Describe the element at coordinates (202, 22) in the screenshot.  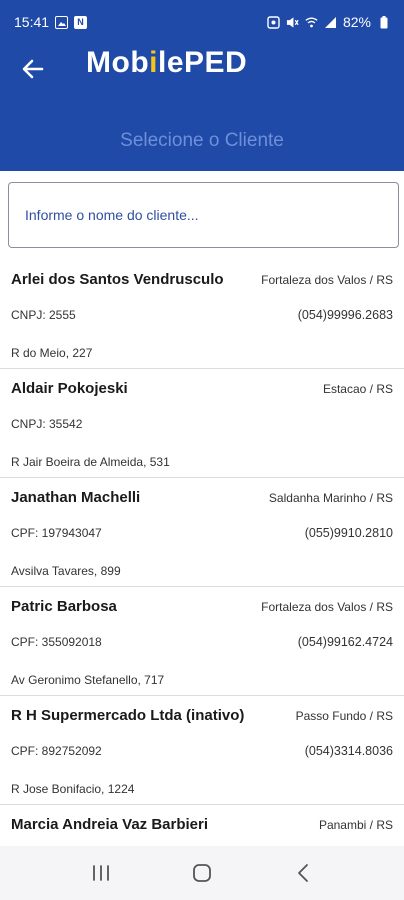
I see `status-bar: 15:41 N 82%` at that location.